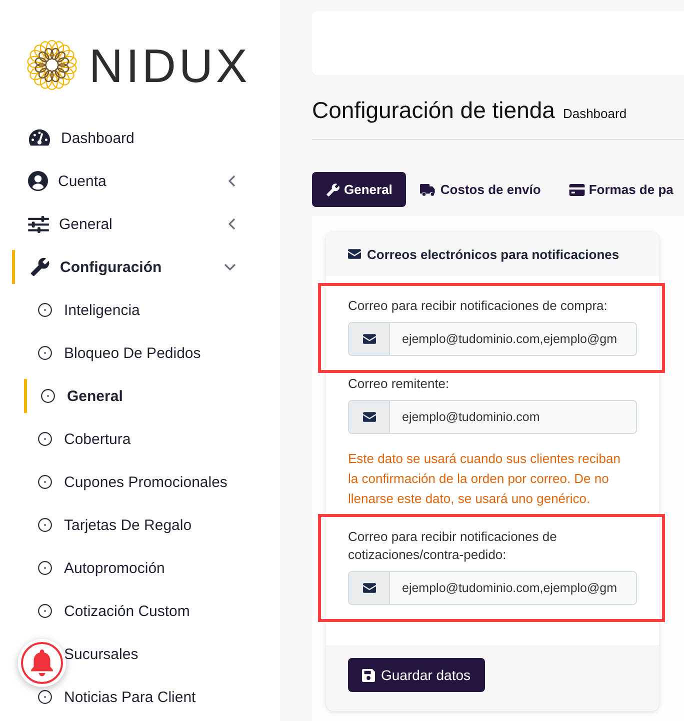 The height and width of the screenshot is (721, 684). What do you see at coordinates (140, 353) in the screenshot?
I see `sidebar-submenu-item: Bloqueo De Pedidos` at bounding box center [140, 353].